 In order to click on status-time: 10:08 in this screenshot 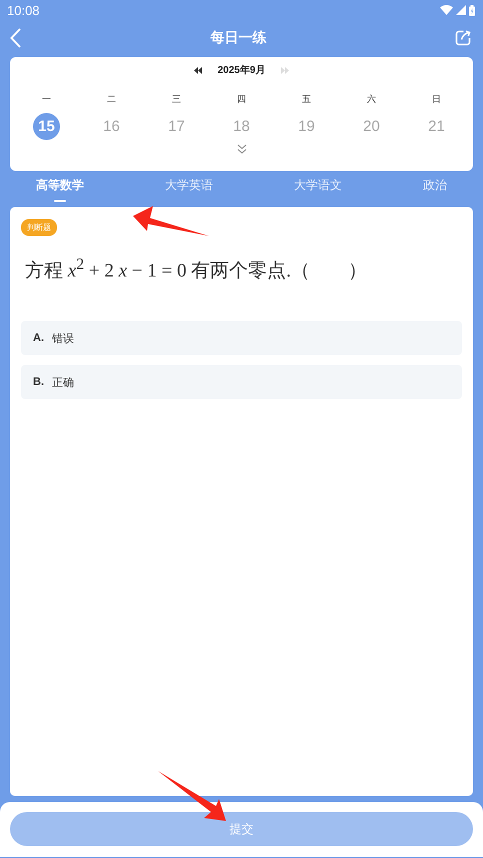, I will do `click(23, 10)`.